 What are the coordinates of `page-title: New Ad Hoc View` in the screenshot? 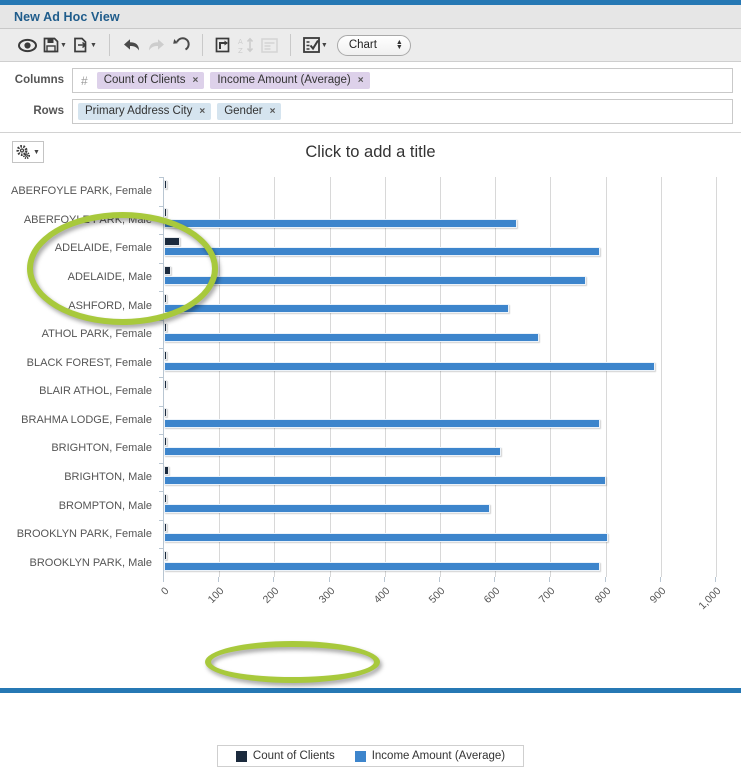 It's located at (67, 16).